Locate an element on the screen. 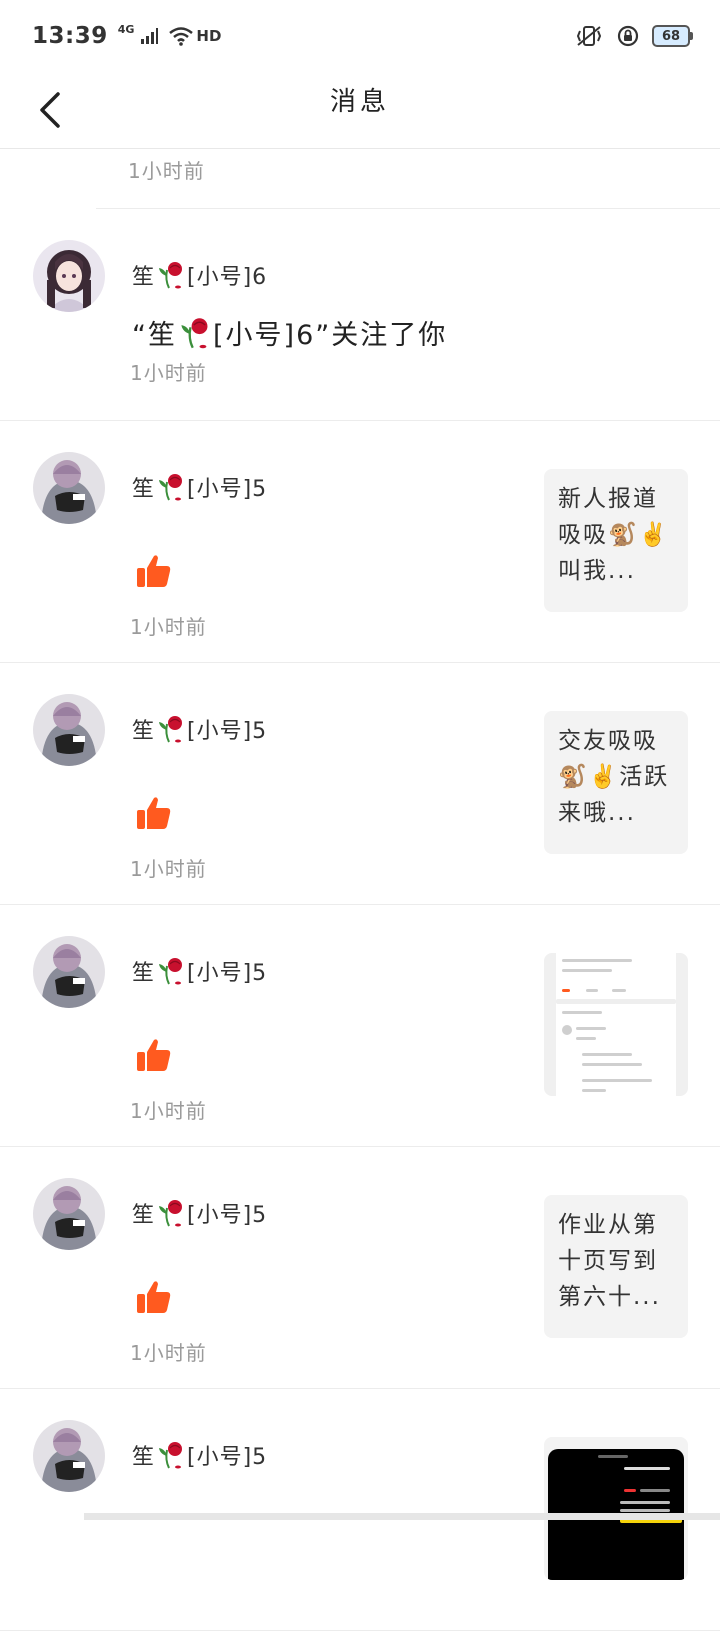 The height and width of the screenshot is (1631, 720). bottom-bar is located at coordinates (402, 1516).